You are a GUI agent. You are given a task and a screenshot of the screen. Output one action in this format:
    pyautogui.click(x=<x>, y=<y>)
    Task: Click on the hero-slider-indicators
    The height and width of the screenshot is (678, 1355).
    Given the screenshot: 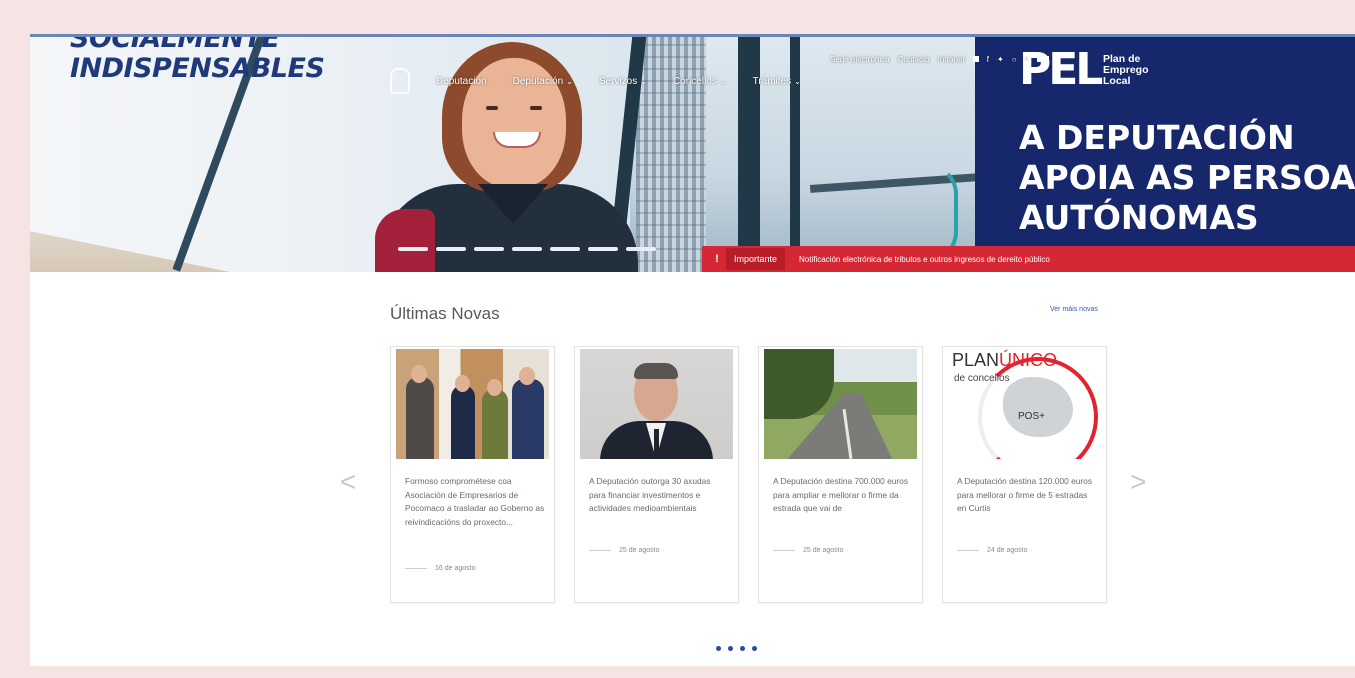 What is the action you would take?
    pyautogui.click(x=527, y=249)
    